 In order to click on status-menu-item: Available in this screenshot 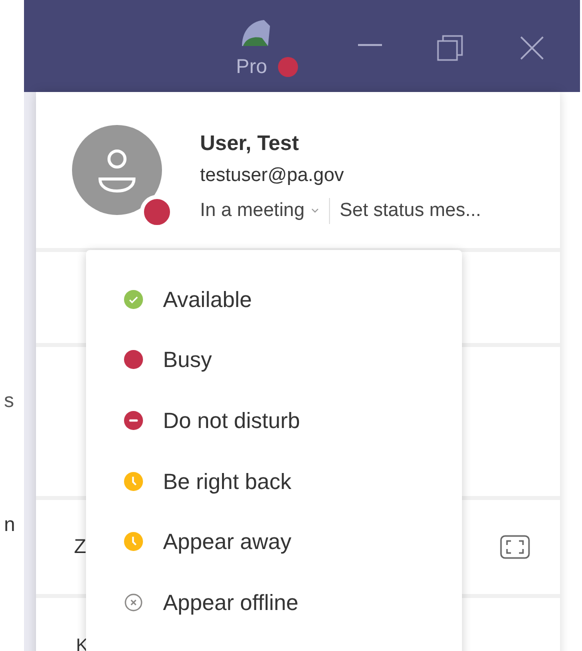, I will do `click(274, 299)`.